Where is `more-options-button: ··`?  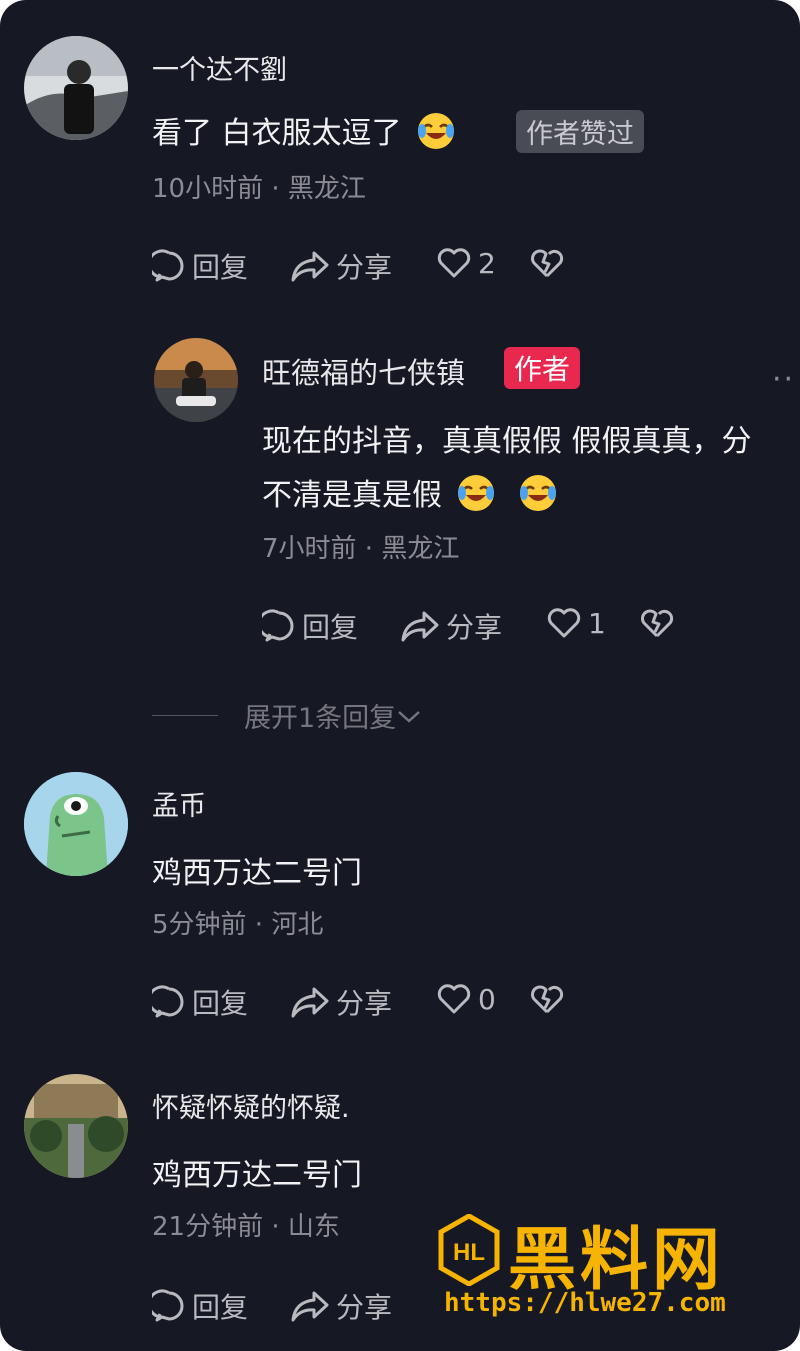 more-options-button: ·· is located at coordinates (783, 379).